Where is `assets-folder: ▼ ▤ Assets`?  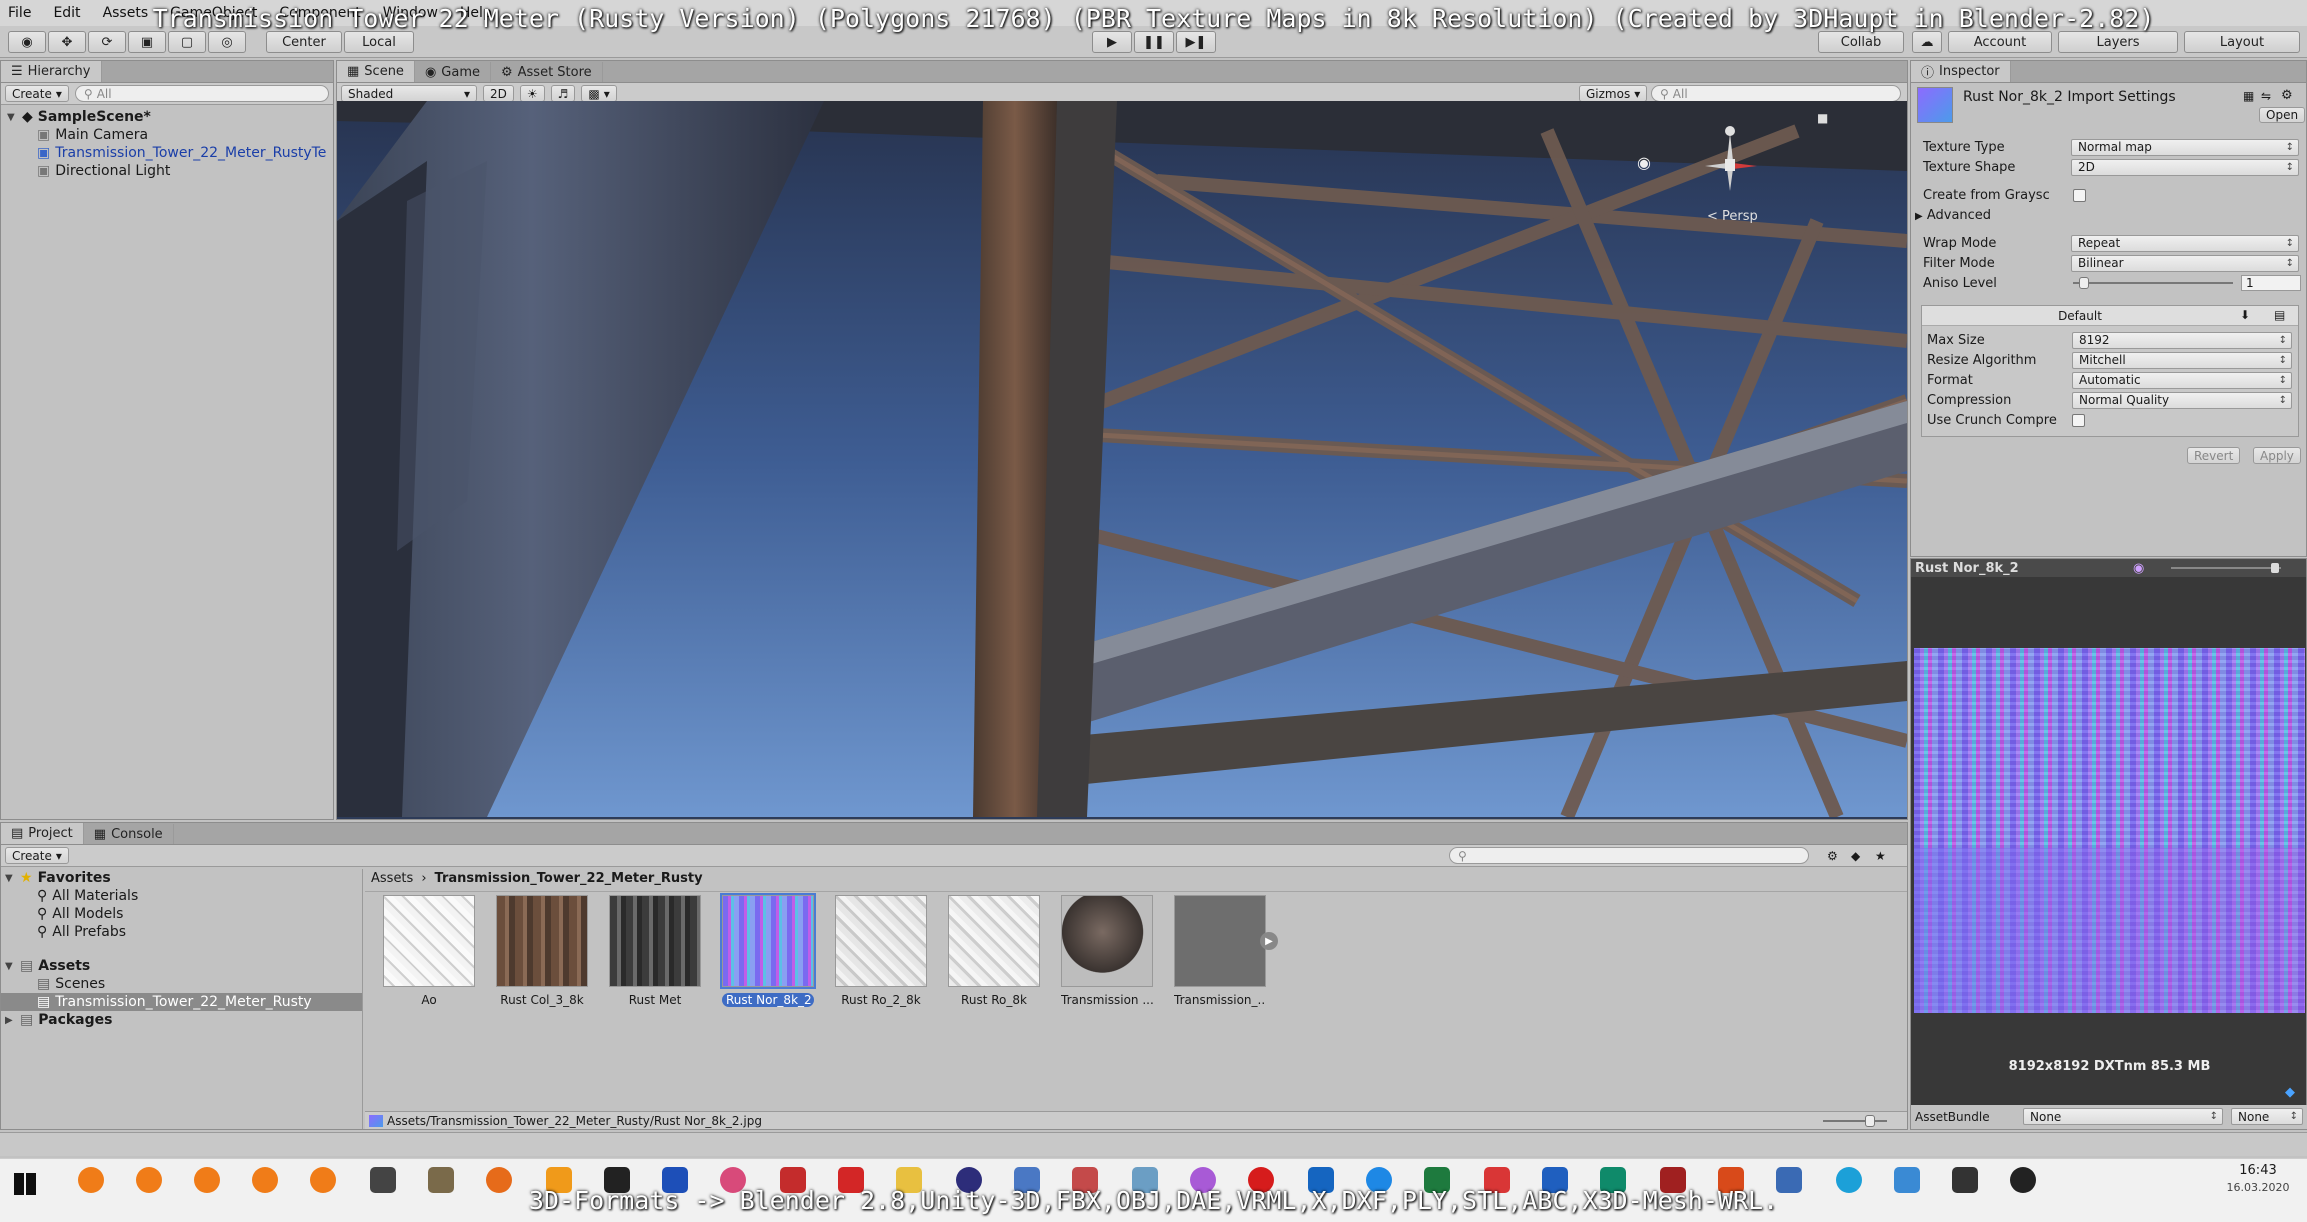
assets-folder: ▼ ▤ Assets is located at coordinates (181, 966).